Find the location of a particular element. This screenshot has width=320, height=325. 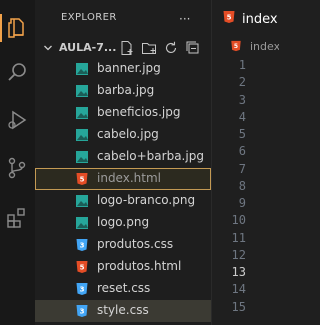

file-name: barba.jpg is located at coordinates (126, 90).